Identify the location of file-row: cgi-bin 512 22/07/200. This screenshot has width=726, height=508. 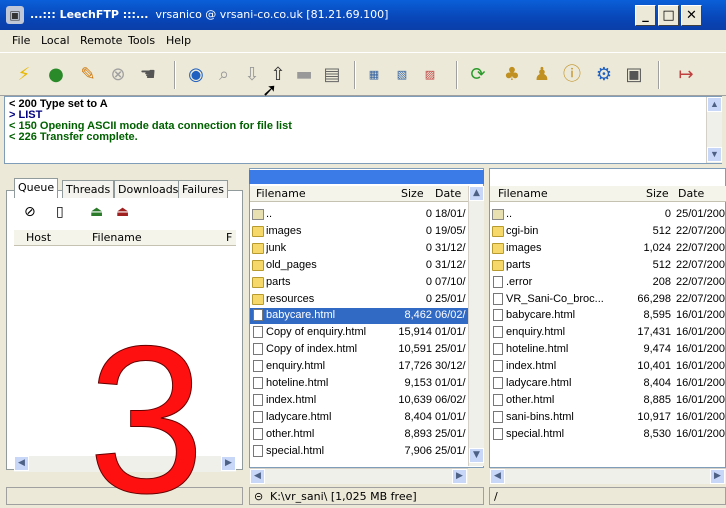
(608, 232).